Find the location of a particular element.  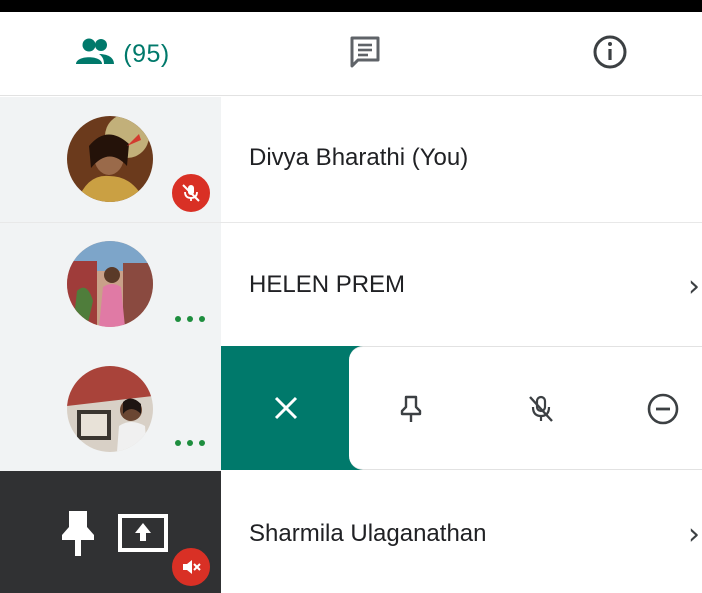

info-icon is located at coordinates (610, 54).